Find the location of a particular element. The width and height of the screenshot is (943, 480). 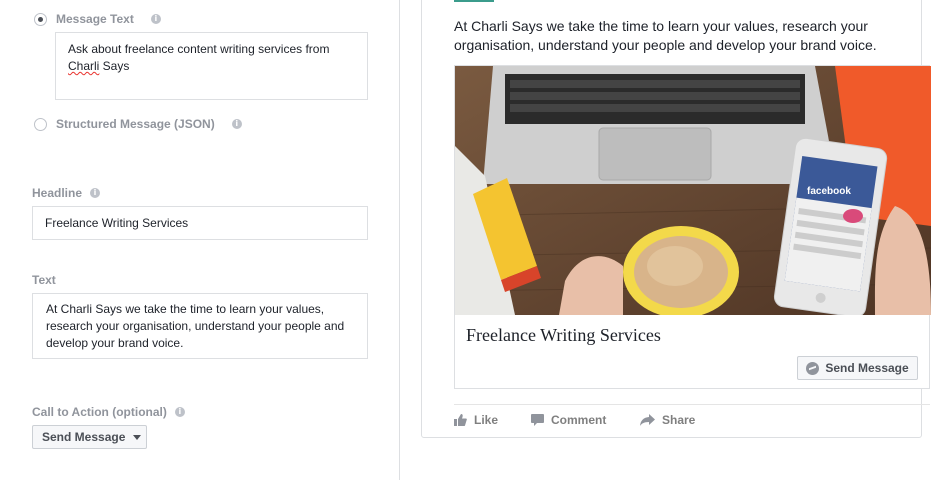

text-label-text: Text is located at coordinates (44, 280).